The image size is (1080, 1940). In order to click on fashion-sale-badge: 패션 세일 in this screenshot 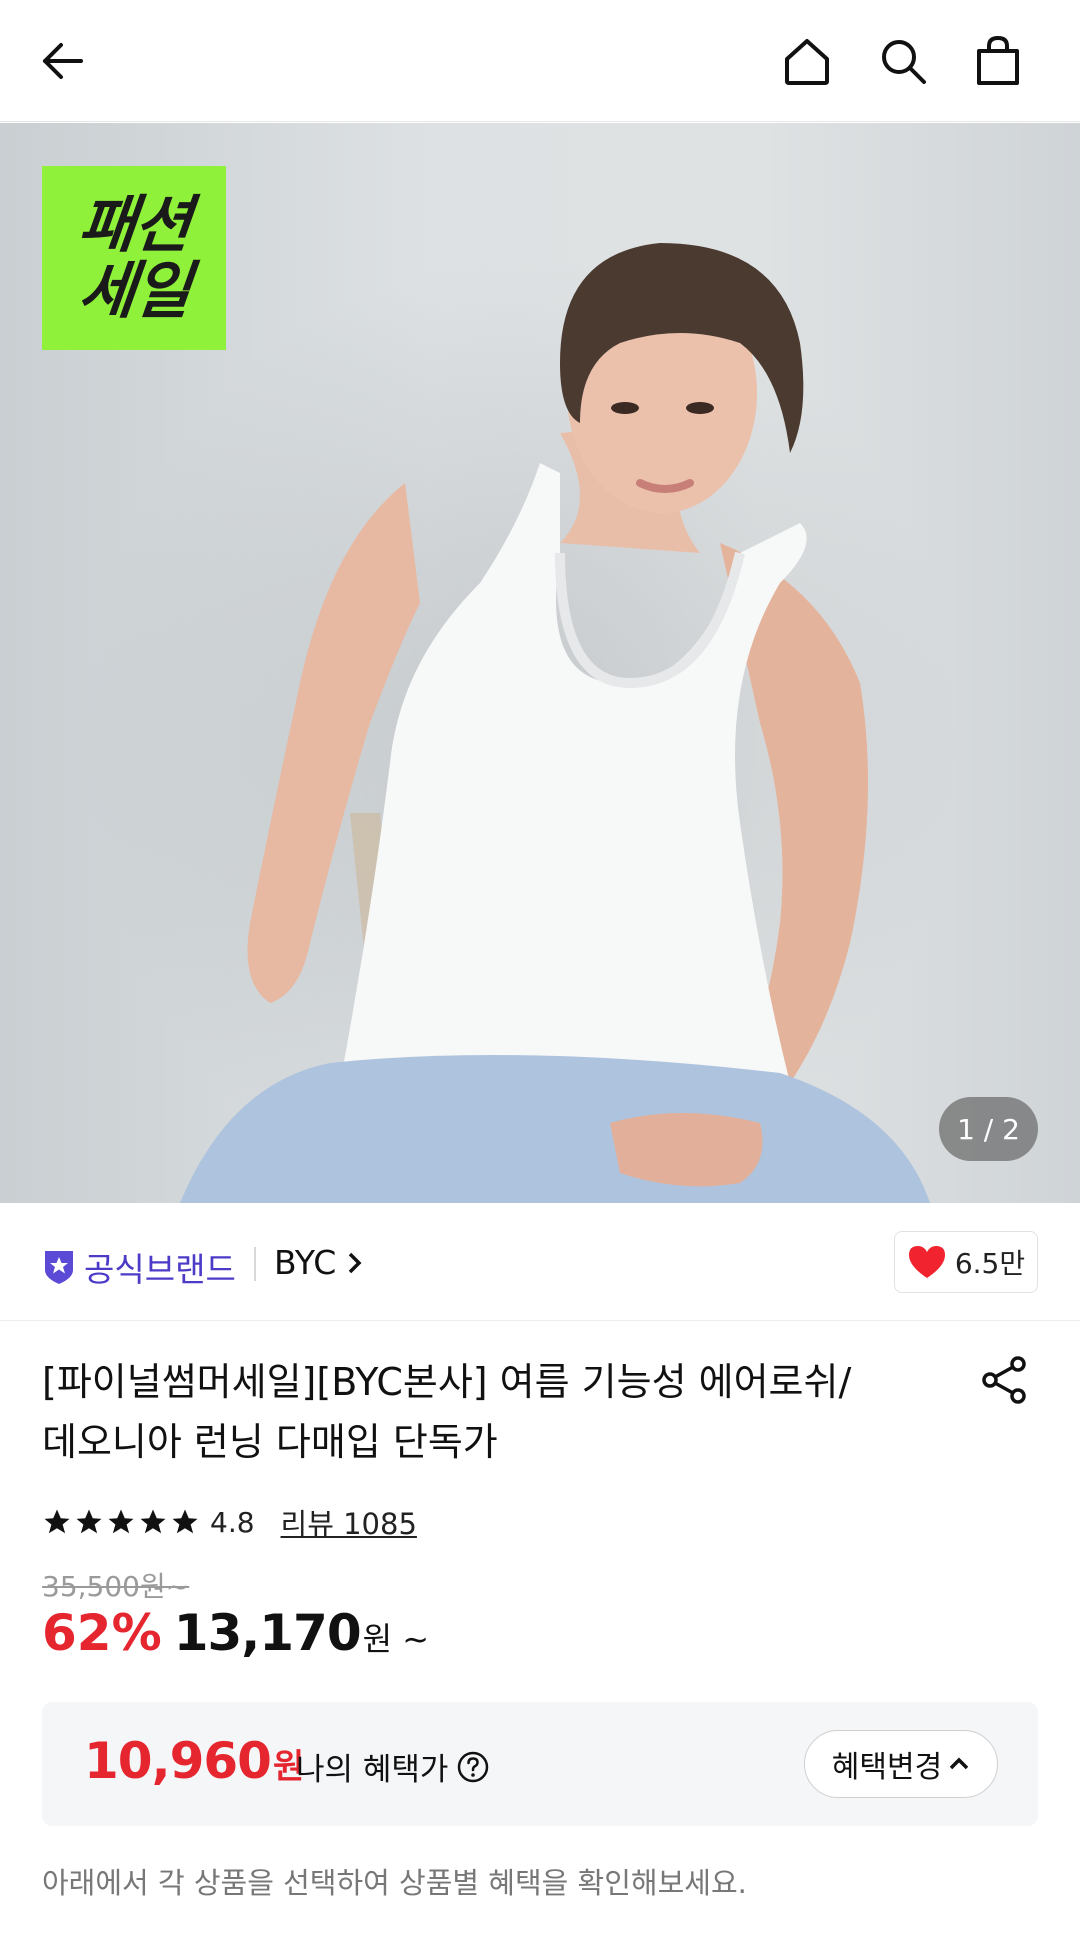, I will do `click(134, 258)`.